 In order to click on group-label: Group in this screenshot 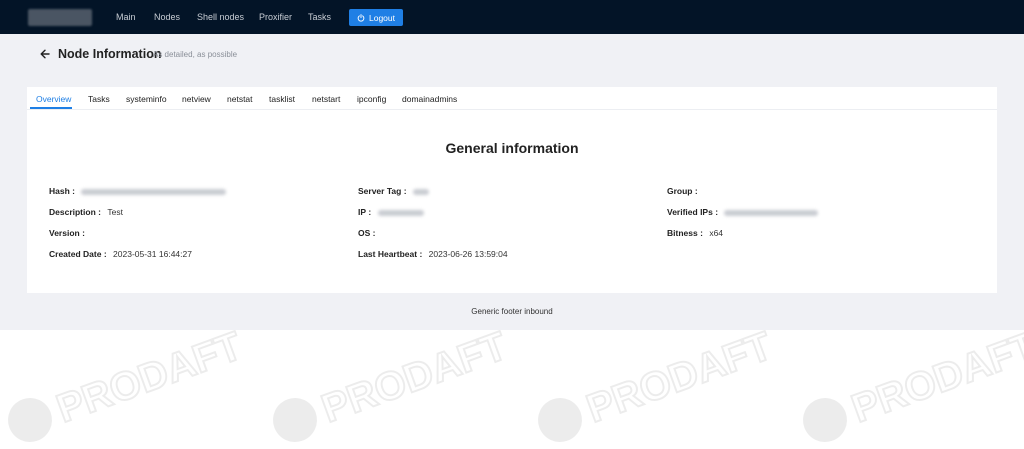, I will do `click(680, 191)`.